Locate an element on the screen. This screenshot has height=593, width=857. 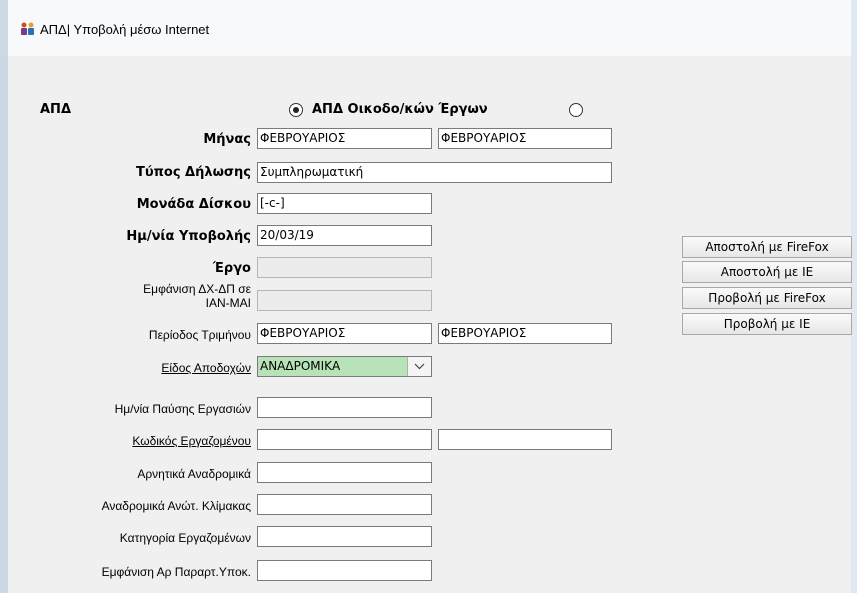
title-accent is located at coordinates (4, 28).